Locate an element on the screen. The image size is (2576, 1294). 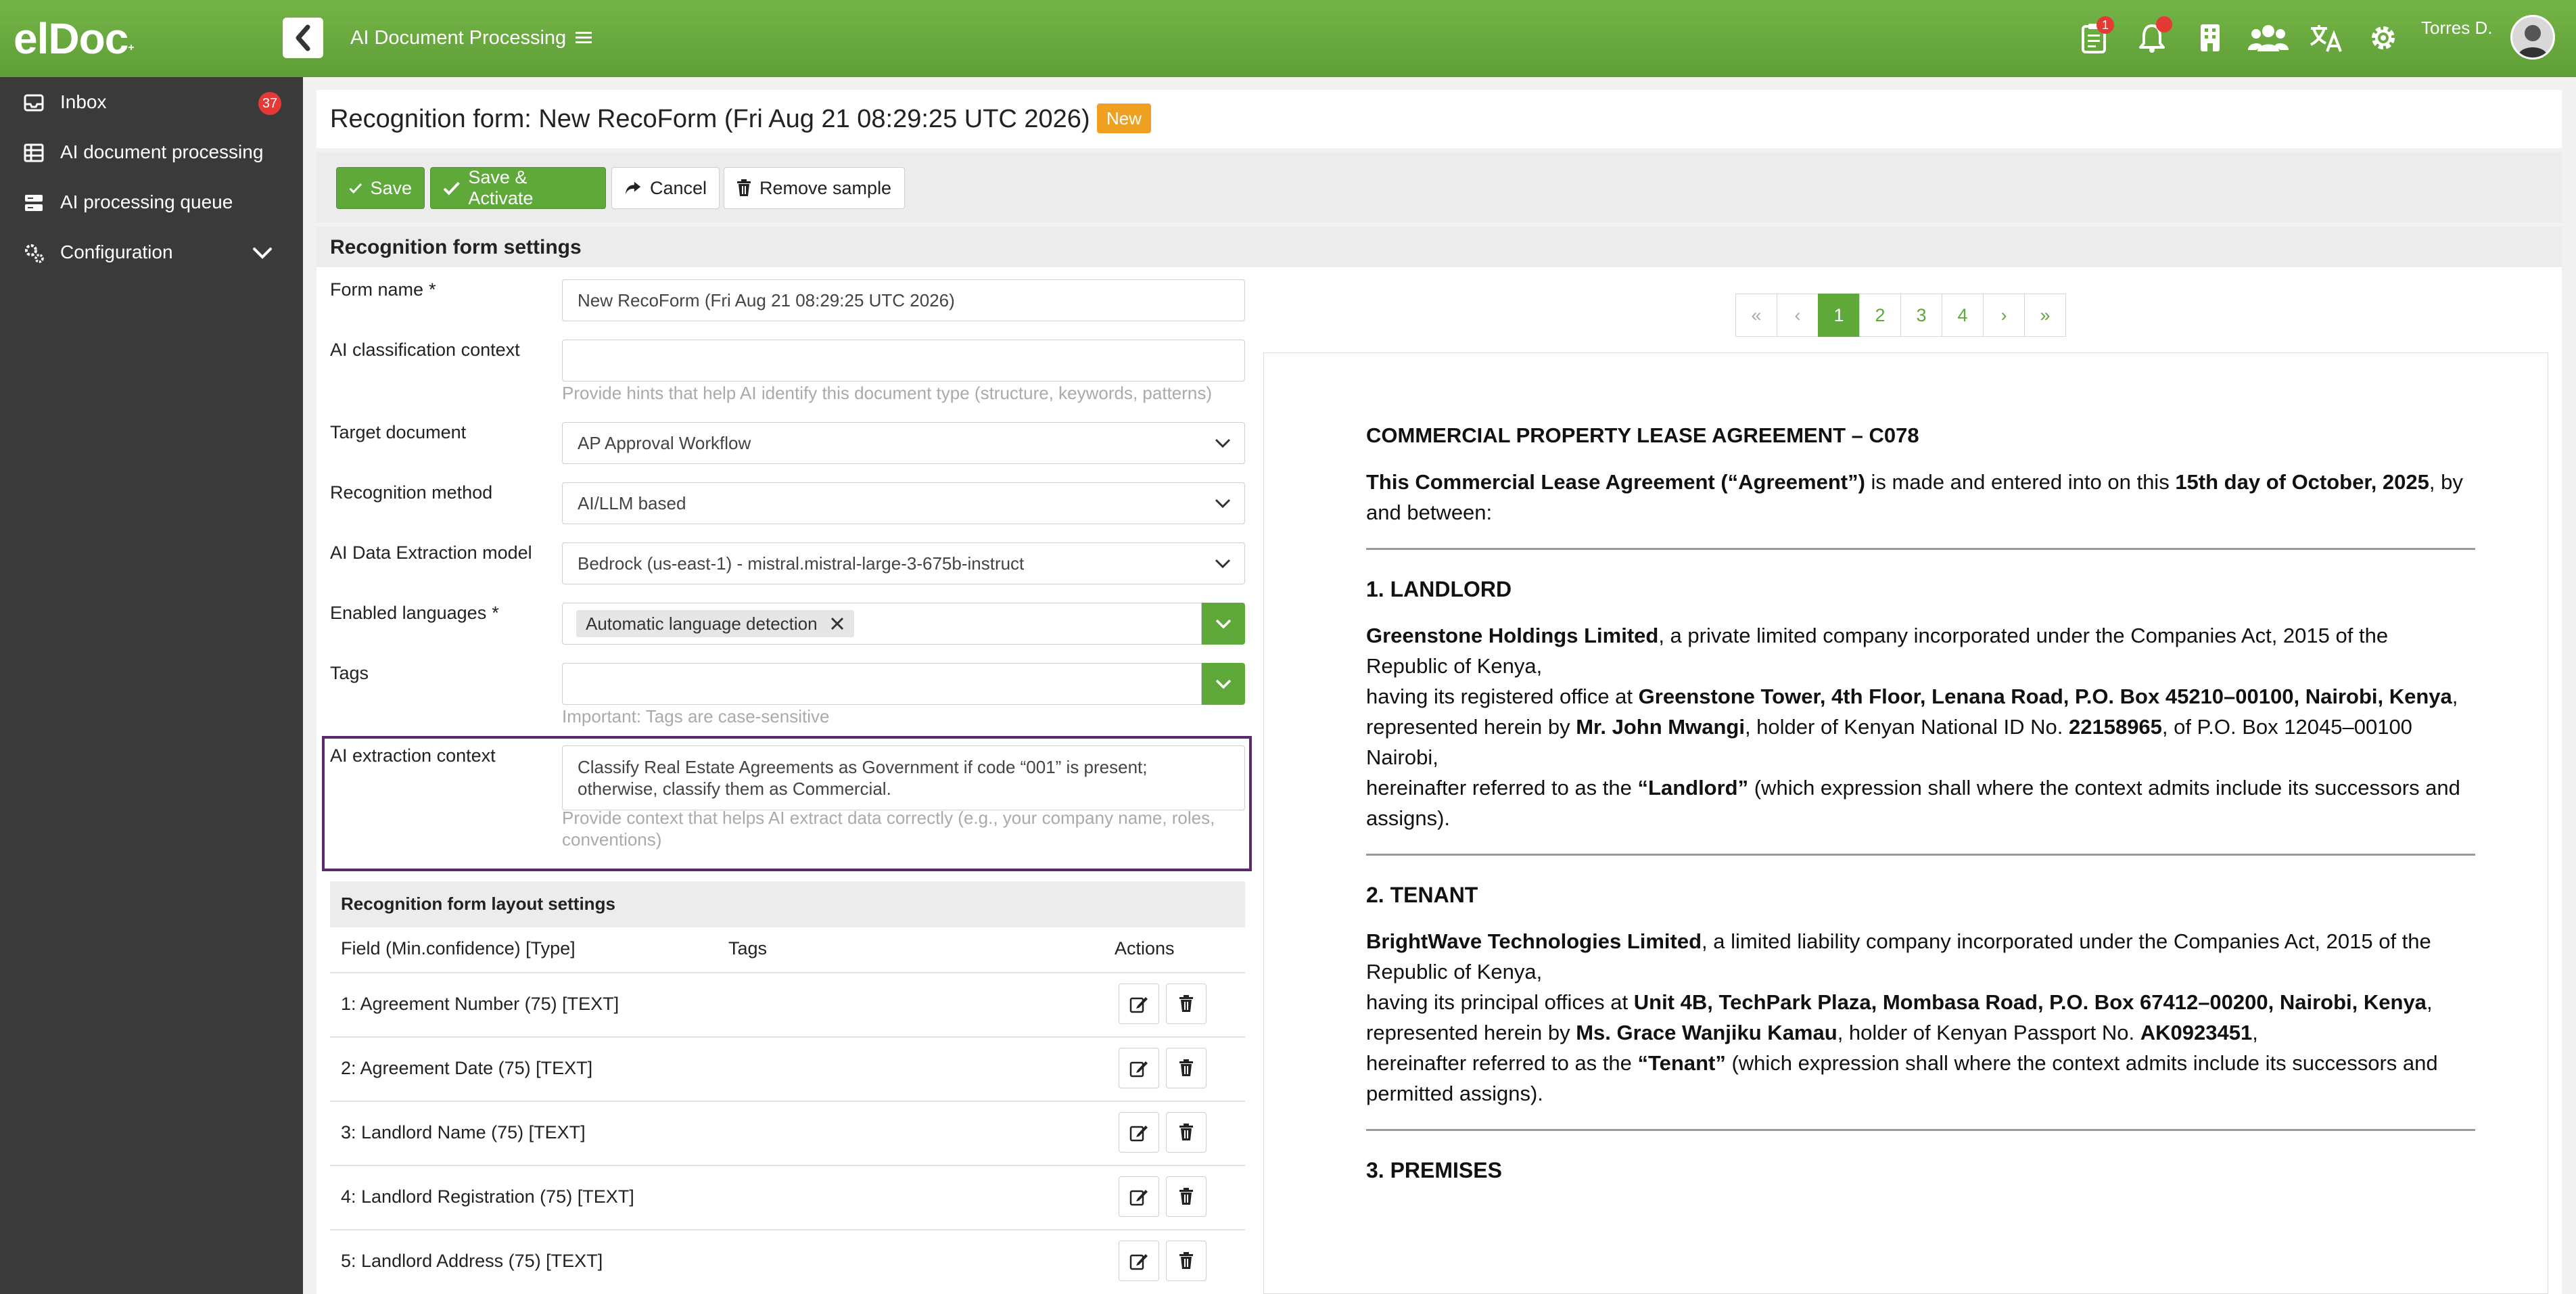
tags-label: Tags is located at coordinates (349, 673).